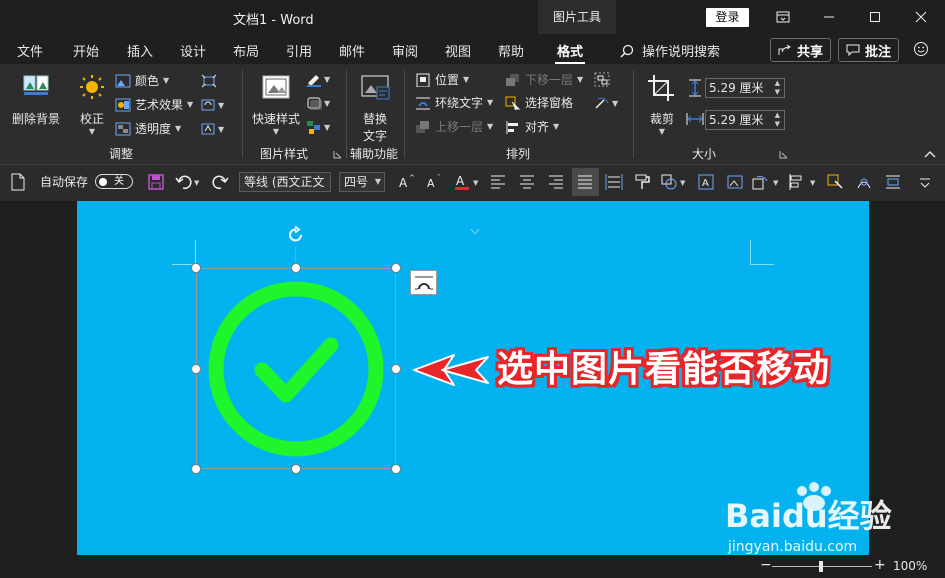  Describe the element at coordinates (442, 79) in the screenshot. I see `position-button: 位置 ▼` at that location.